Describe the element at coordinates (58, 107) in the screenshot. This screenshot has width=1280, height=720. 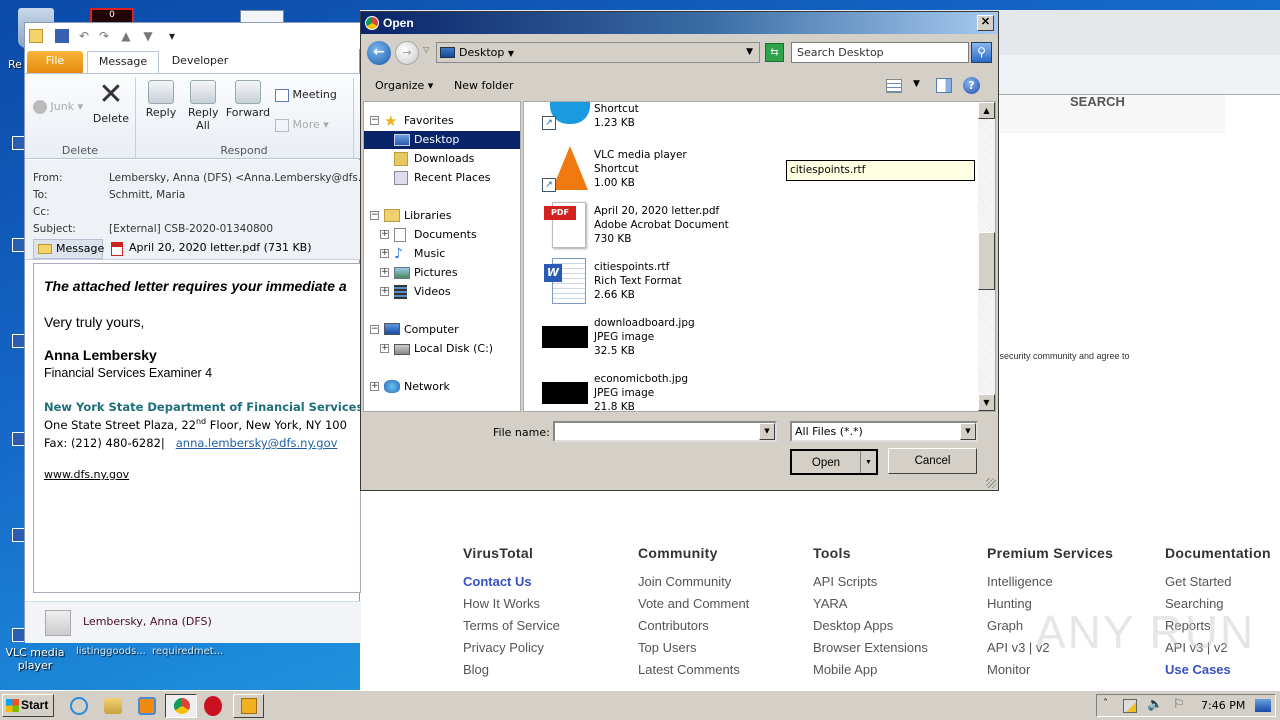
I see `junk-button: Junk ▾` at that location.